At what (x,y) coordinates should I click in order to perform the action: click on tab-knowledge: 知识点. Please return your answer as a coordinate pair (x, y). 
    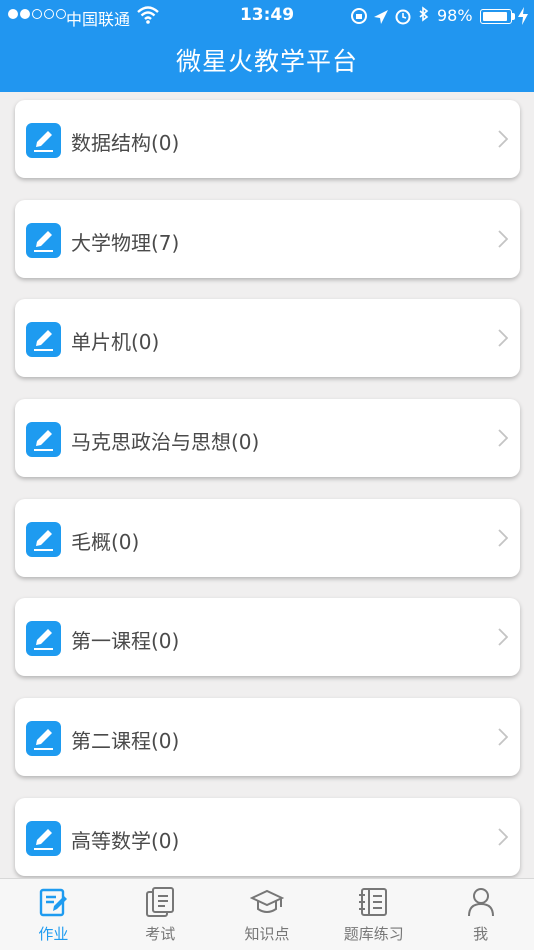
    Looking at the image, I should click on (267, 914).